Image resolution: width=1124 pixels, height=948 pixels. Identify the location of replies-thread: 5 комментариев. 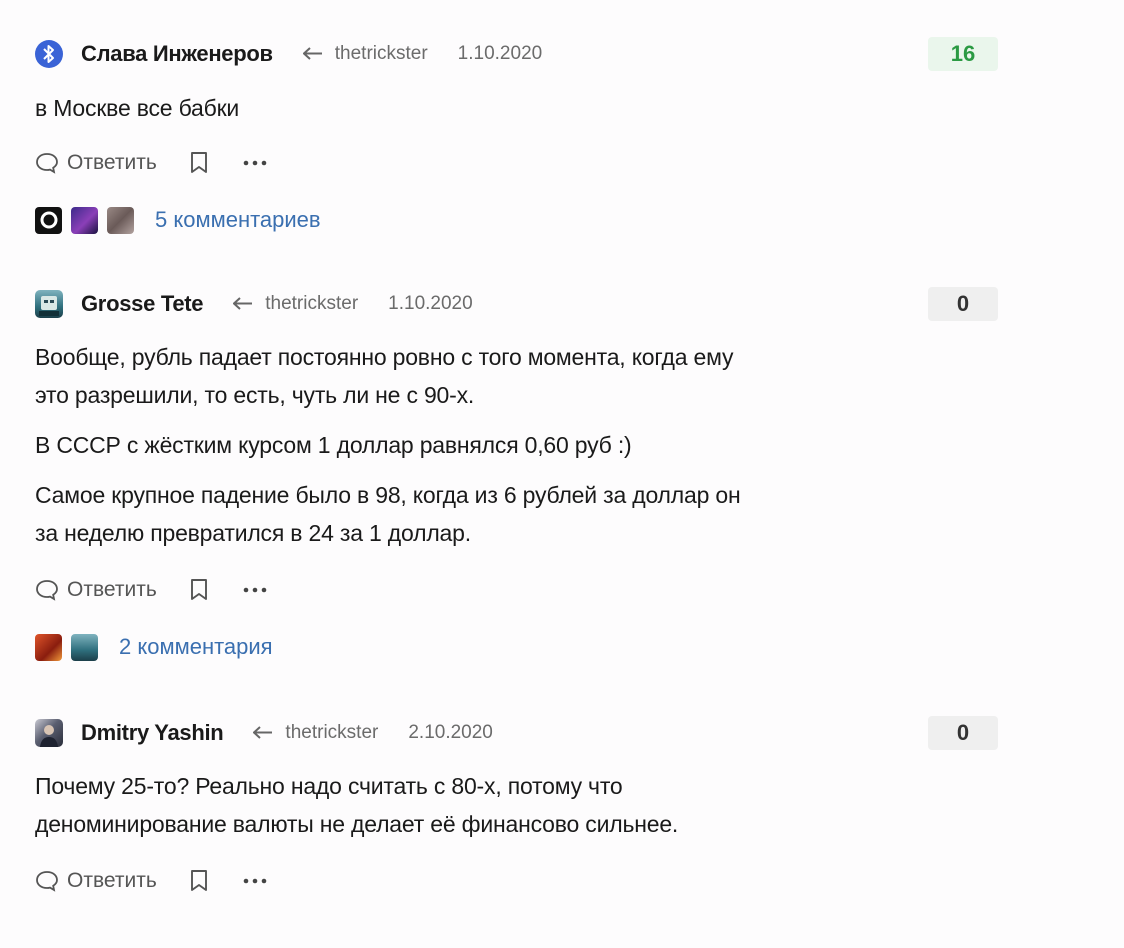
(516, 220).